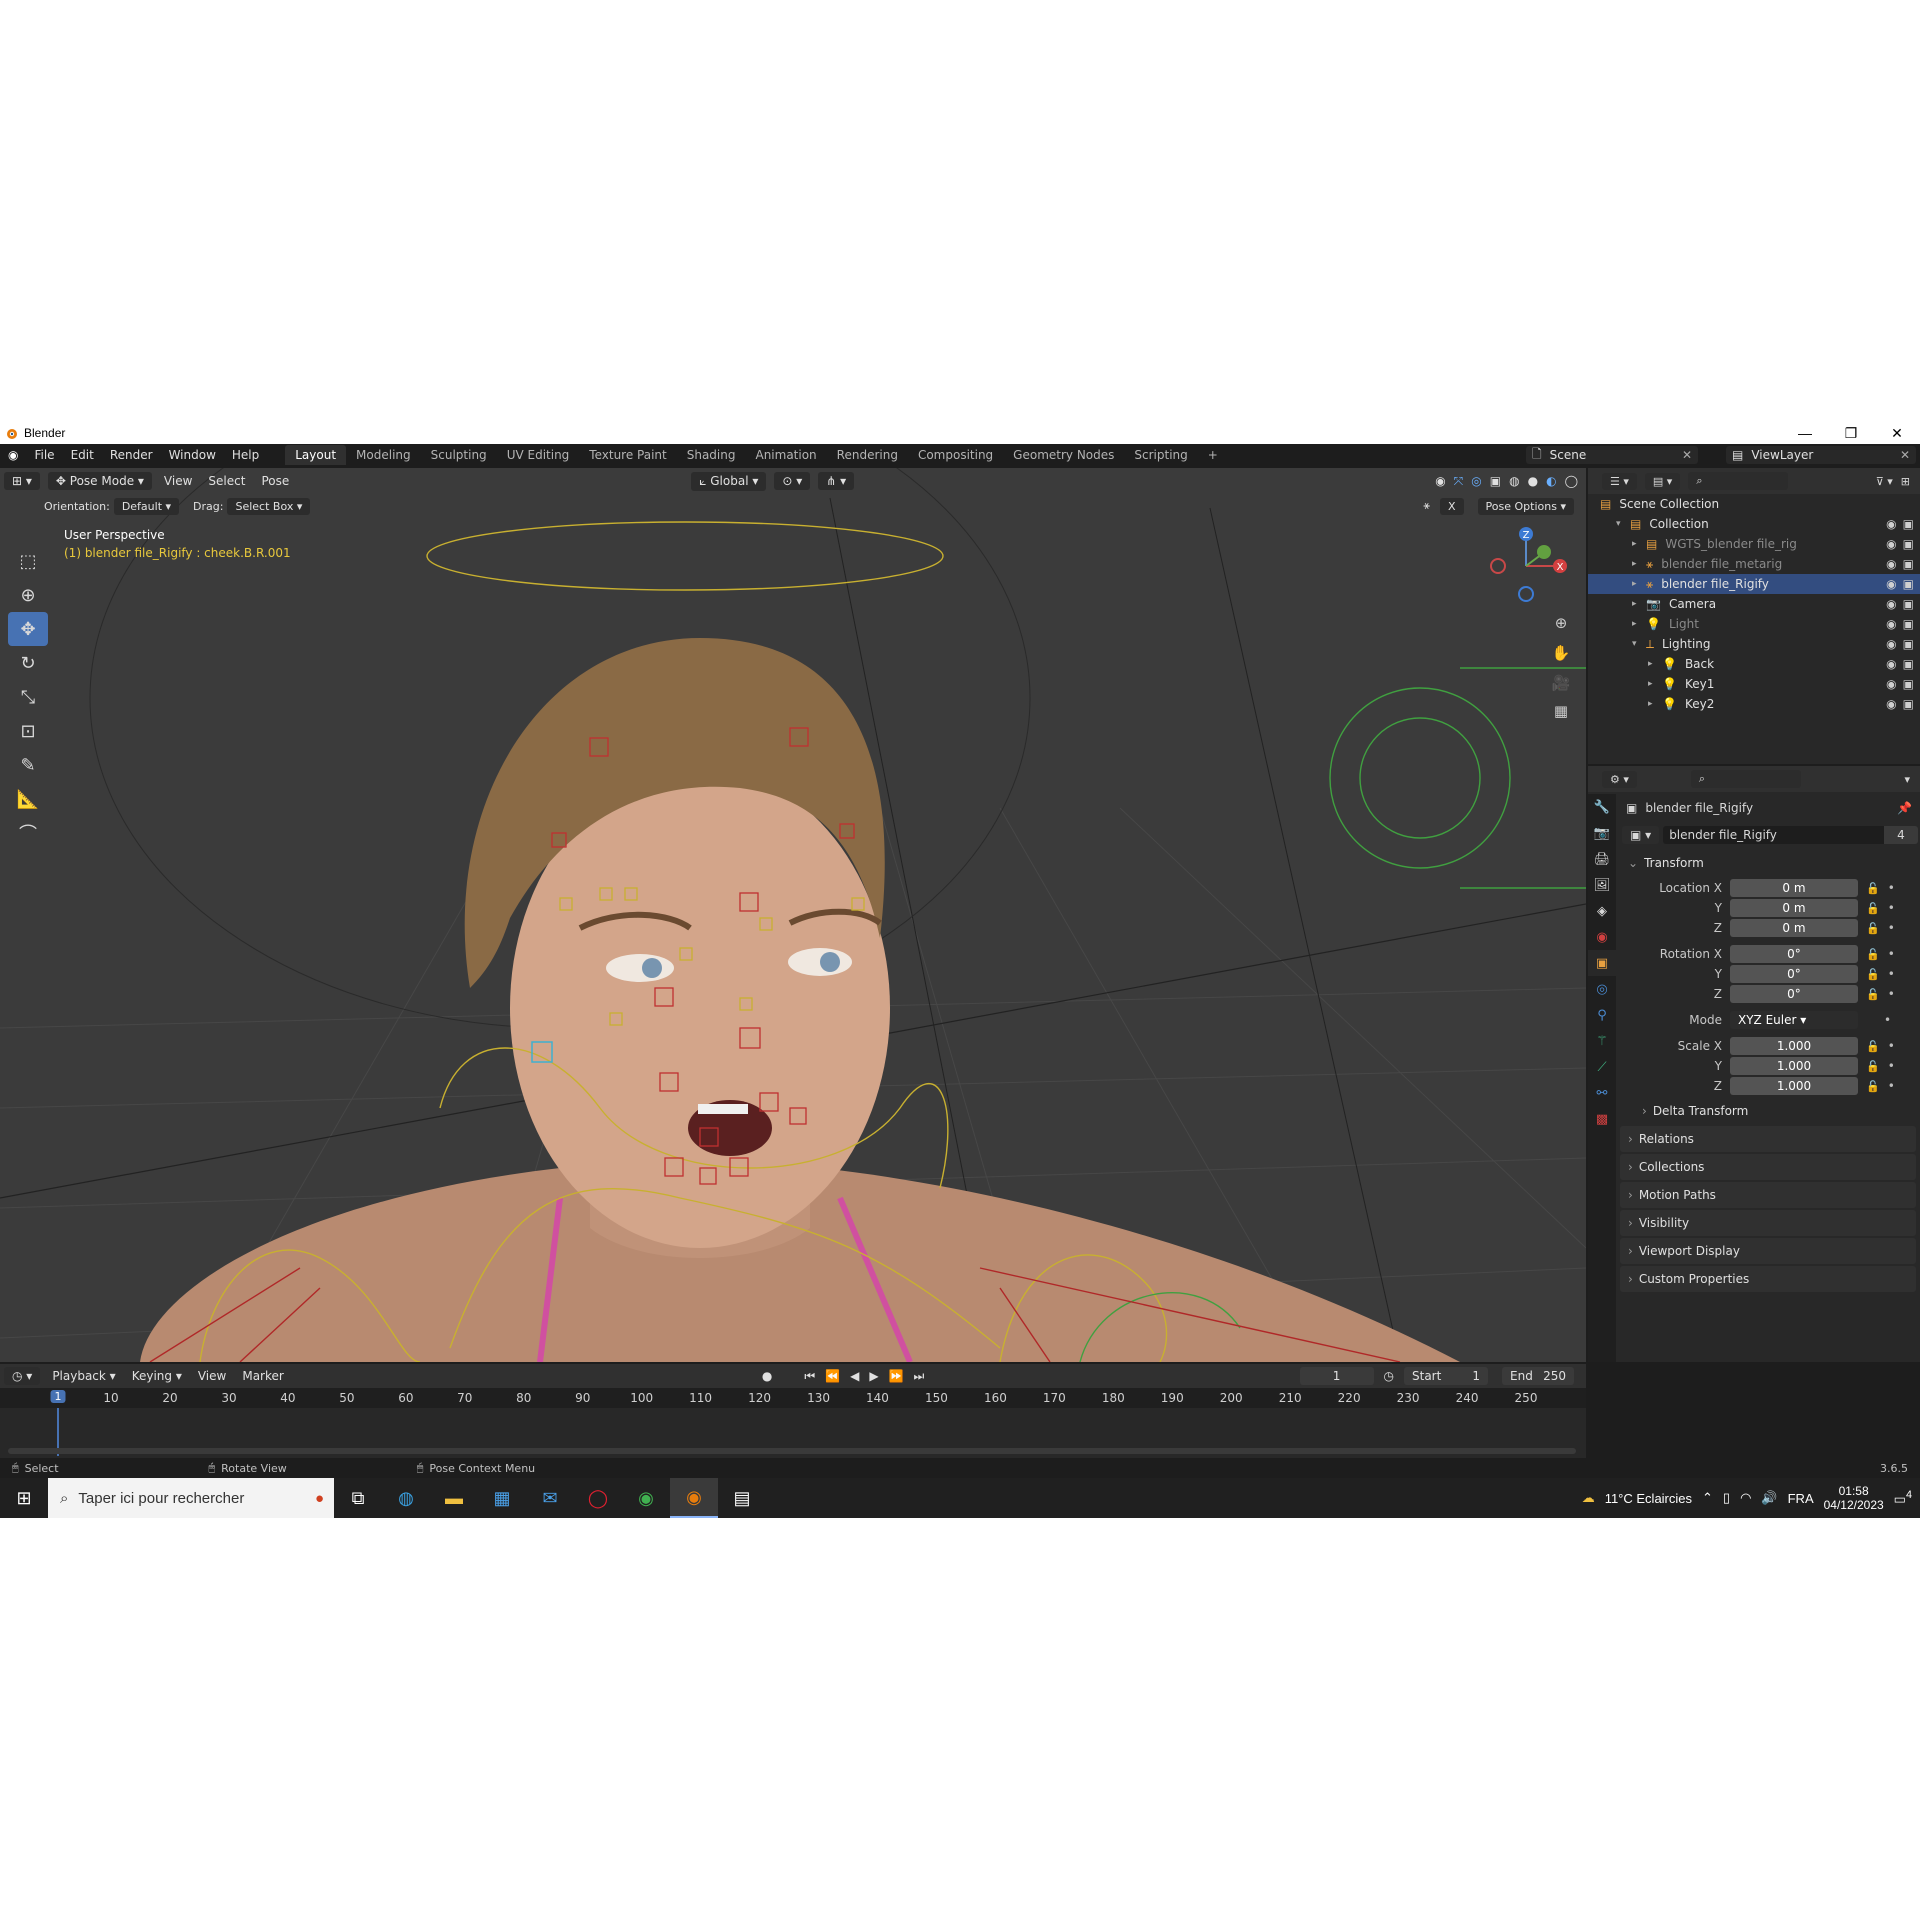 This screenshot has width=1920, height=1920. What do you see at coordinates (1754, 624) in the screenshot?
I see `outliner-item-light: ▸ 💡 Light ◉ ▣` at bounding box center [1754, 624].